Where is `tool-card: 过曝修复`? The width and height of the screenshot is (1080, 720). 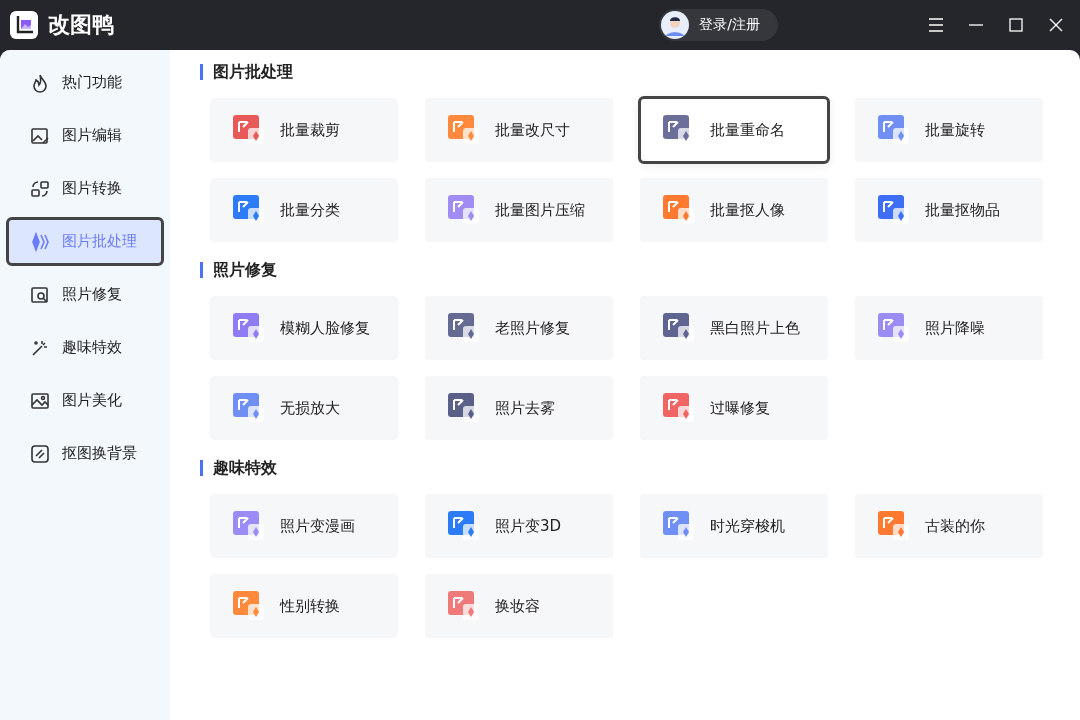 tool-card: 过曝修复 is located at coordinates (734, 408).